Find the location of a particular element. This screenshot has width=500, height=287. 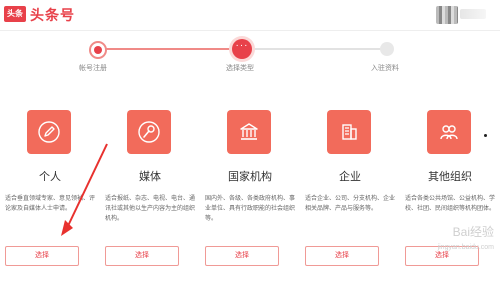

step-1-dot is located at coordinates (98, 50).